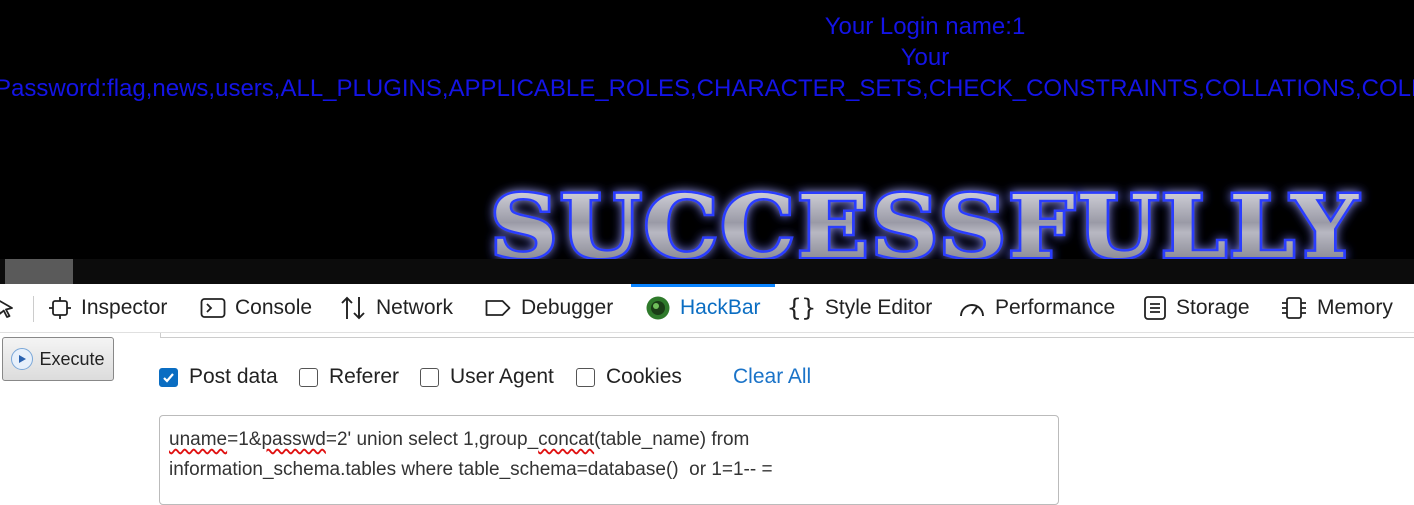  I want to click on tab-style-editor: {} Style Editor, so click(859, 308).